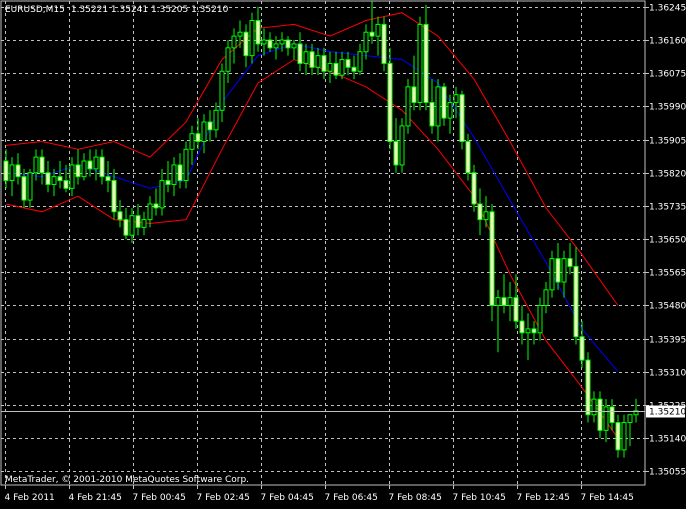 This screenshot has height=509, width=686. What do you see at coordinates (479, 498) in the screenshot?
I see `x-tick-label: 7 Feb 10:45` at bounding box center [479, 498].